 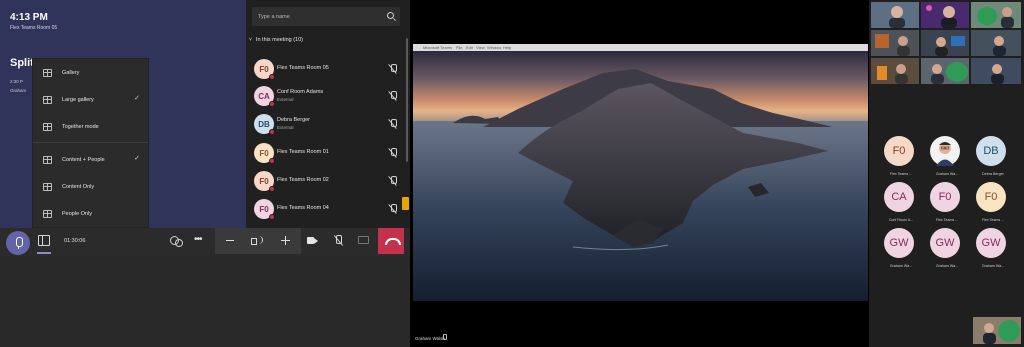 I want to click on participant-subtitle: External, so click(x=285, y=99).